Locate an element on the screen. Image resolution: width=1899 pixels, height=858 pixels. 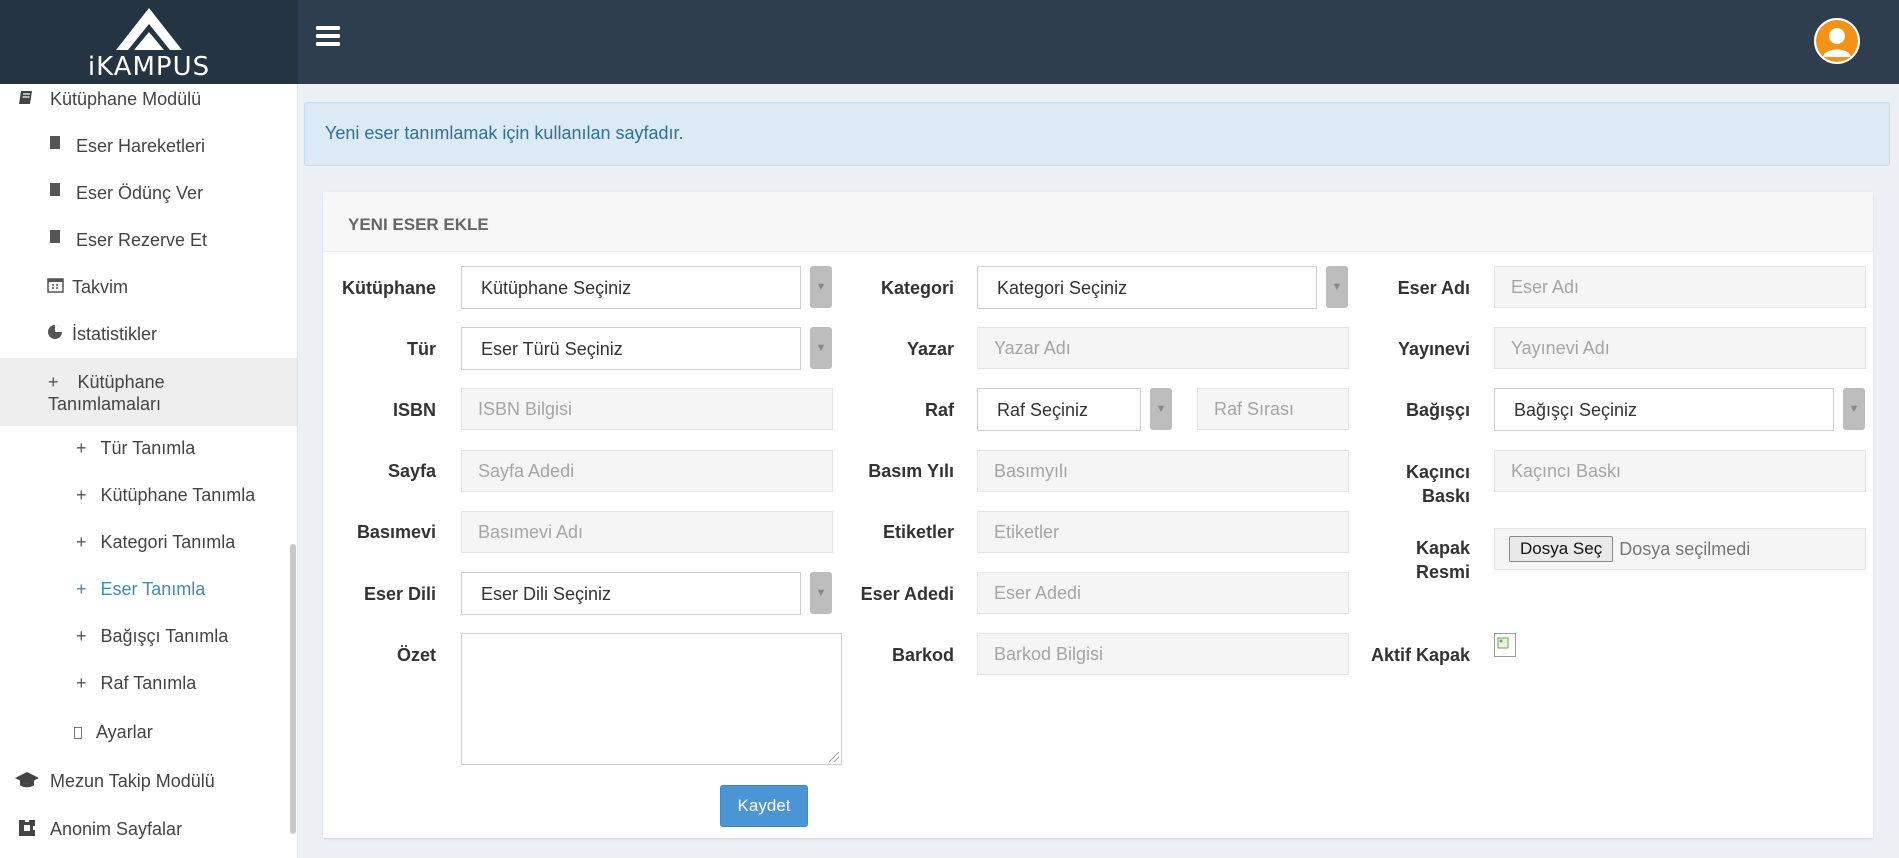
pie-chart-icon is located at coordinates (55, 332).